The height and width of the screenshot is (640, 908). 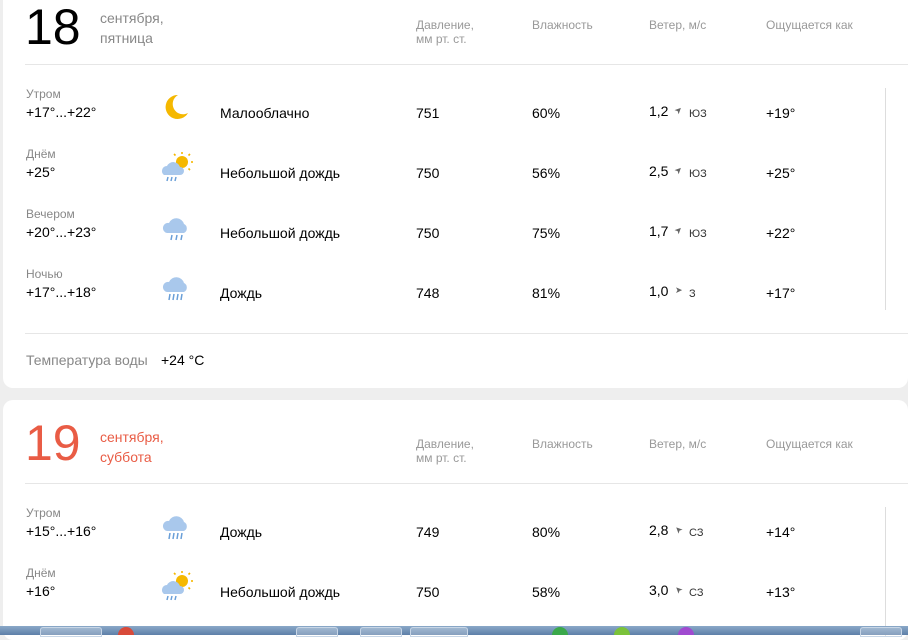 I want to click on temperature: +15°...+16°, so click(x=61, y=531).